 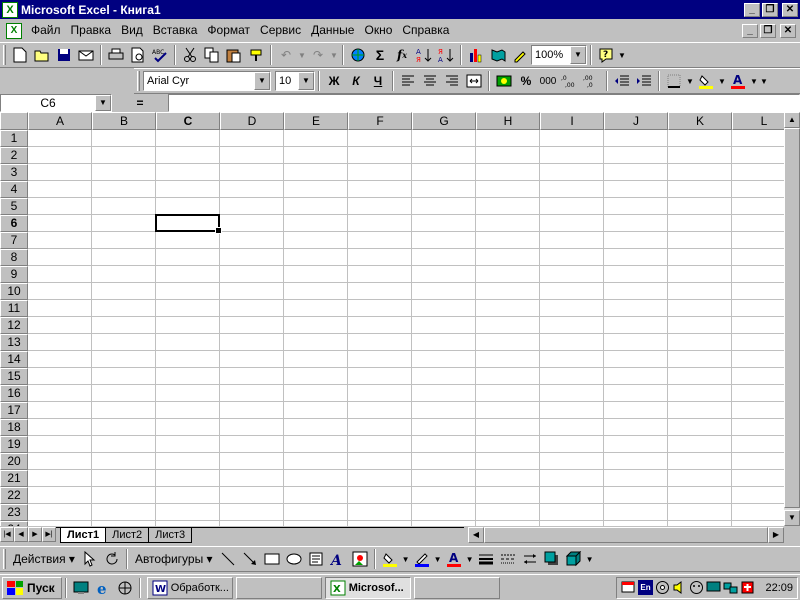 What do you see at coordinates (779, 588) in the screenshot?
I see `taskbar-clock: 22:09` at bounding box center [779, 588].